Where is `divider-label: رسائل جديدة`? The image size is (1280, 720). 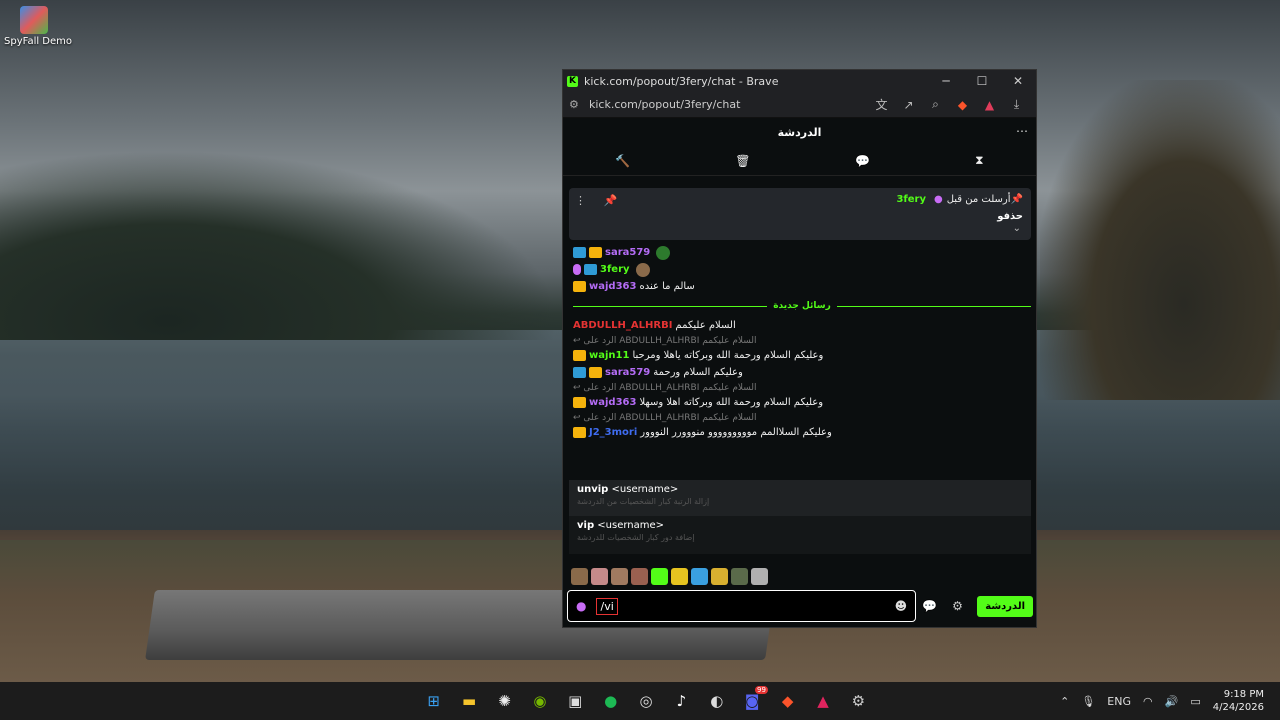
divider-label: رسائل جديدة is located at coordinates (802, 306).